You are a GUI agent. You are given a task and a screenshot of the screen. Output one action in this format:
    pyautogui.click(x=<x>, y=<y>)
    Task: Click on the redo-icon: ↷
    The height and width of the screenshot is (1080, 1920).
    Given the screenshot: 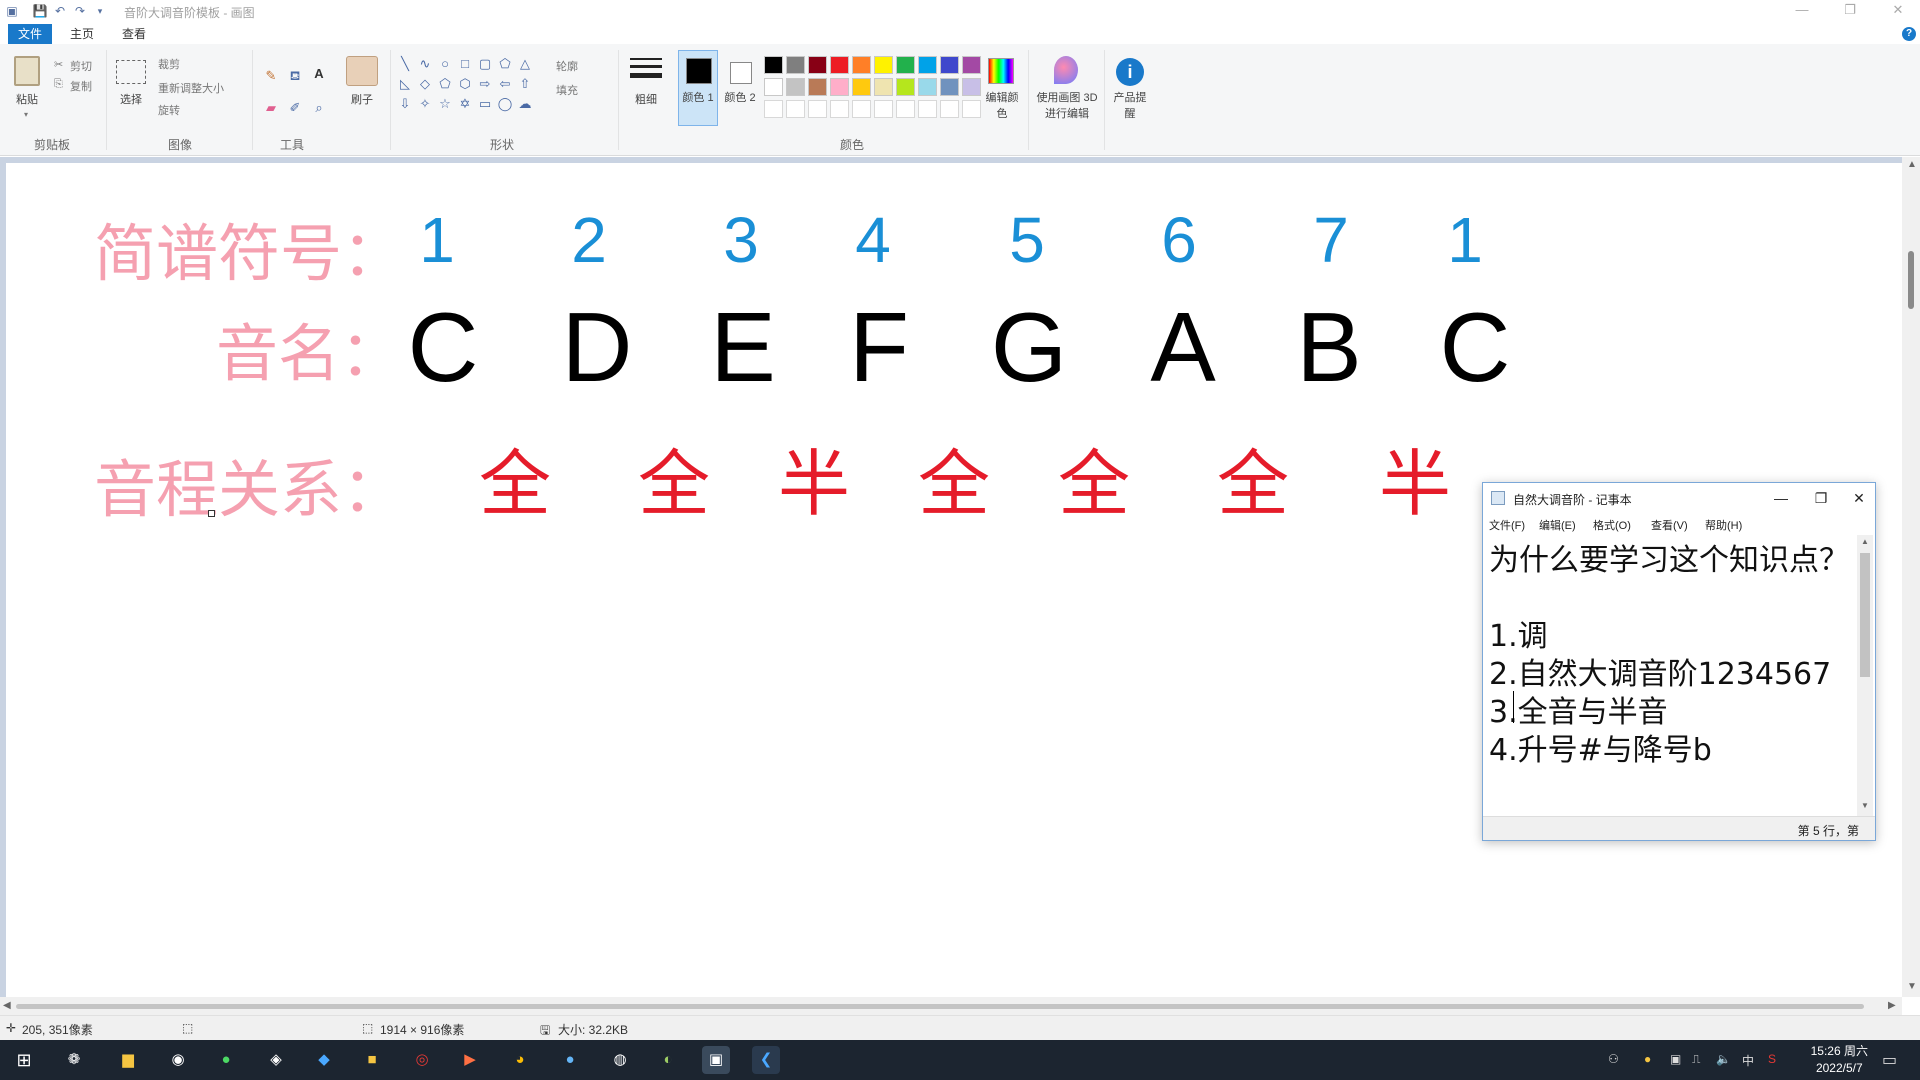 What is the action you would take?
    pyautogui.click(x=80, y=11)
    